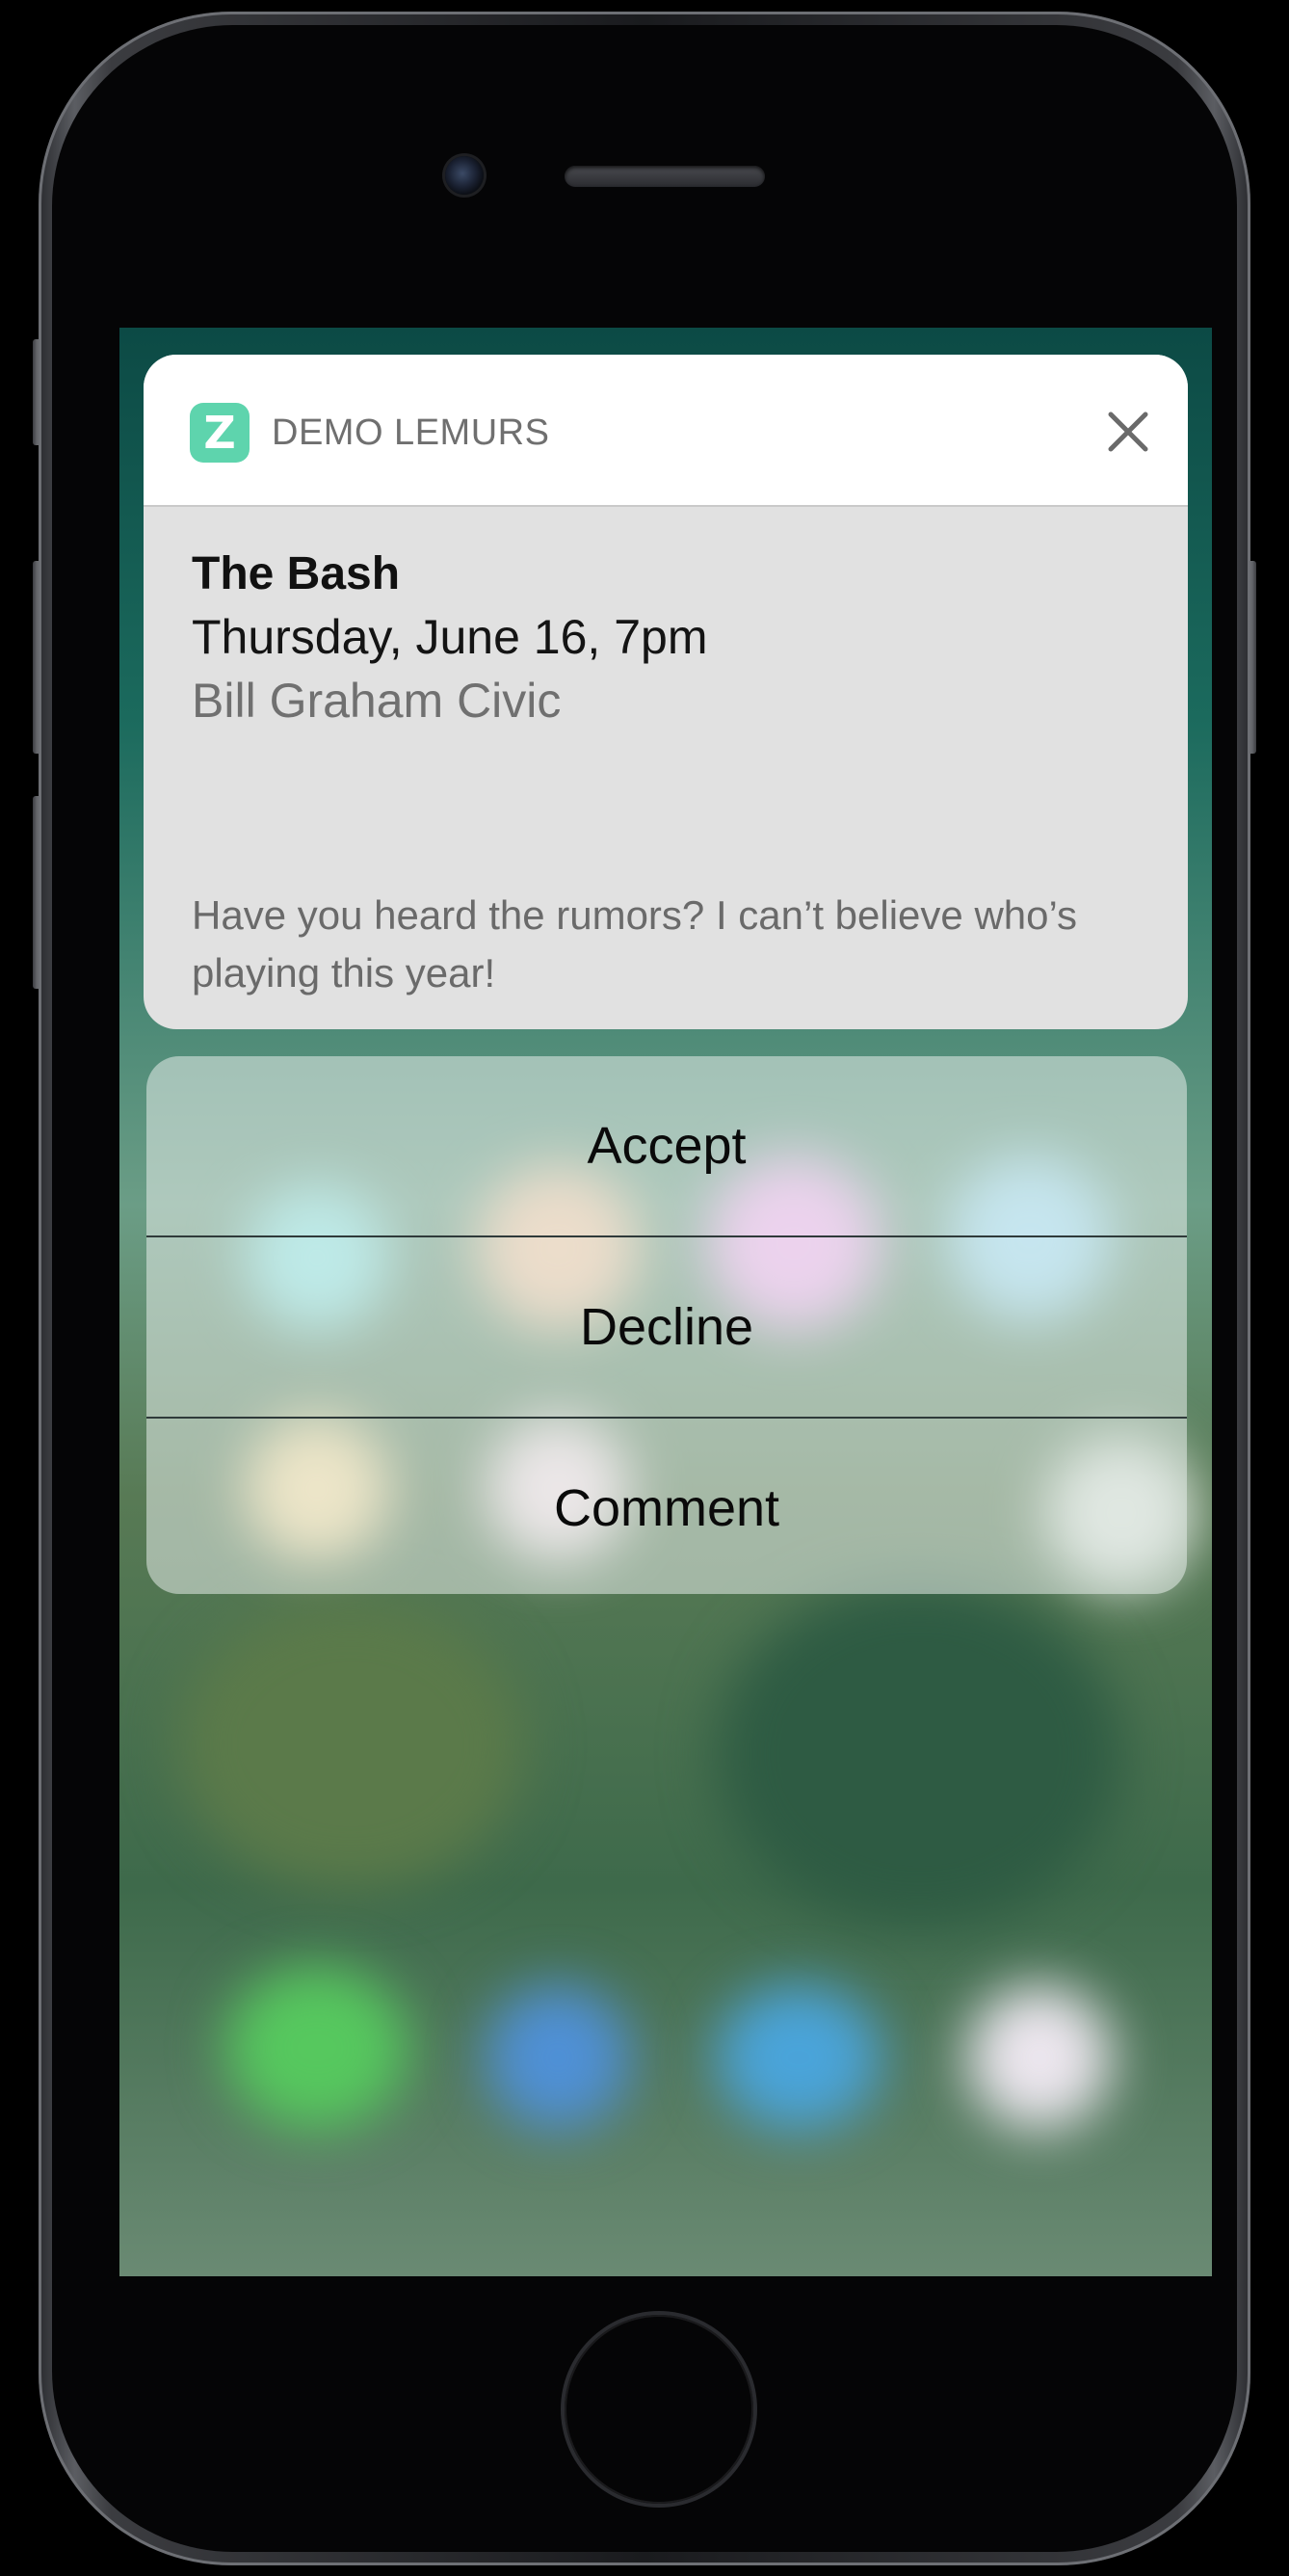  Describe the element at coordinates (377, 701) in the screenshot. I see `event-venue: Bill Graham Civic` at that location.